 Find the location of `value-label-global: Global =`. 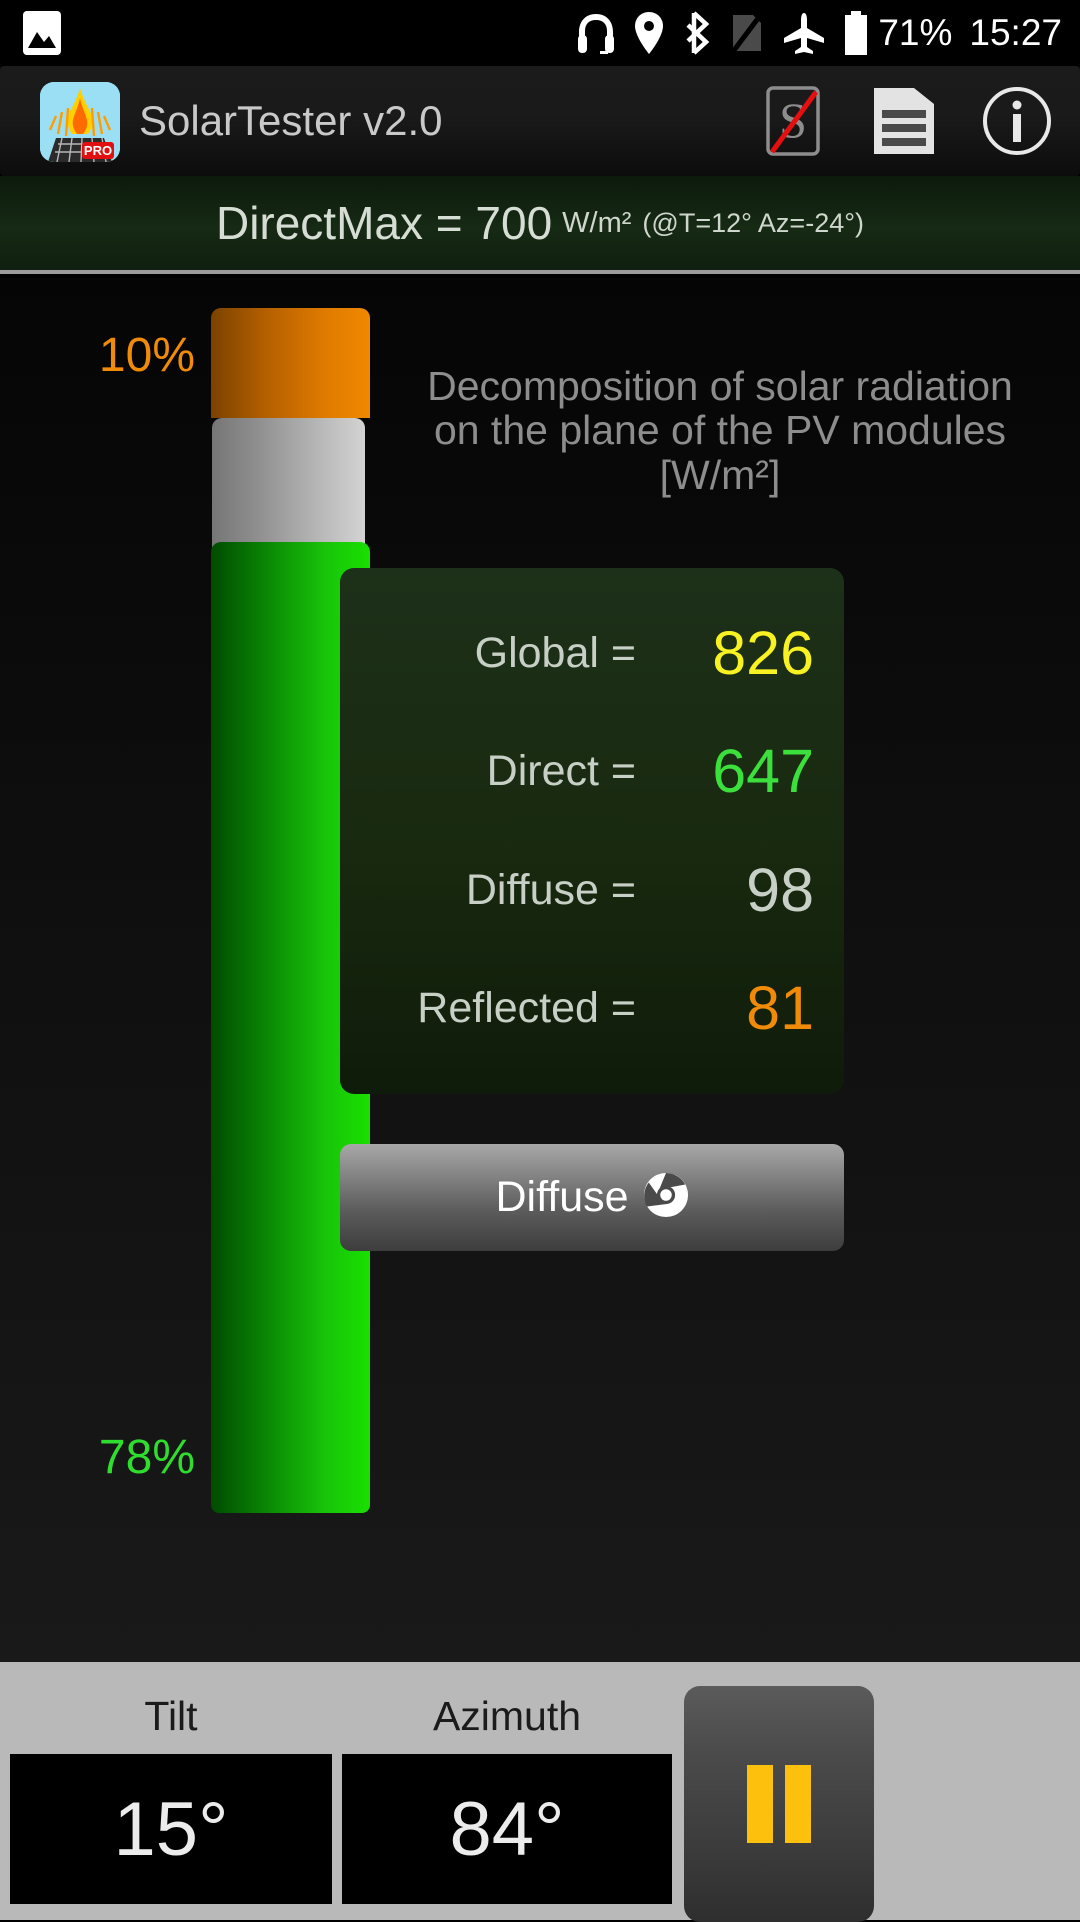

value-label-global: Global = is located at coordinates (555, 652).